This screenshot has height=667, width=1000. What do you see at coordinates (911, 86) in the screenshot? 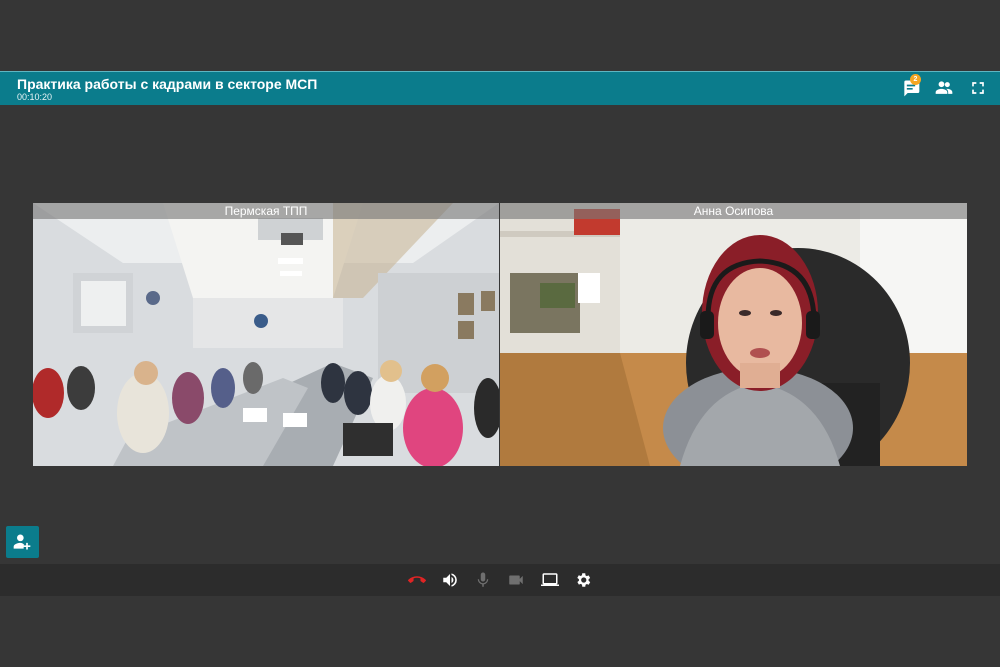
I see `chat-button: 2` at bounding box center [911, 86].